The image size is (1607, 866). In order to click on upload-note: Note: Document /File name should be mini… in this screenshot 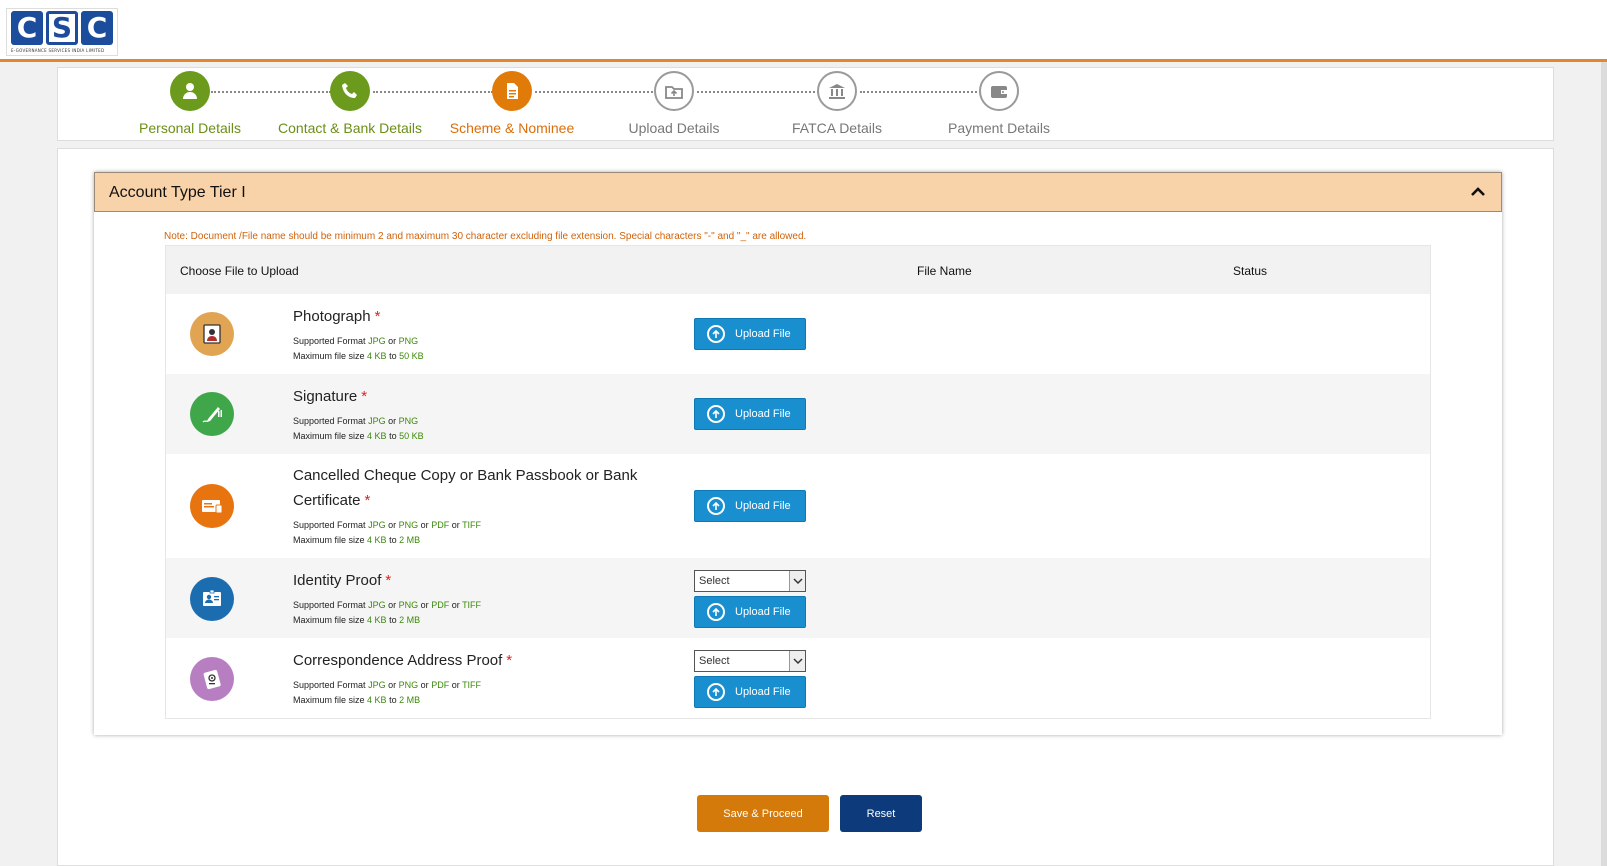, I will do `click(485, 236)`.